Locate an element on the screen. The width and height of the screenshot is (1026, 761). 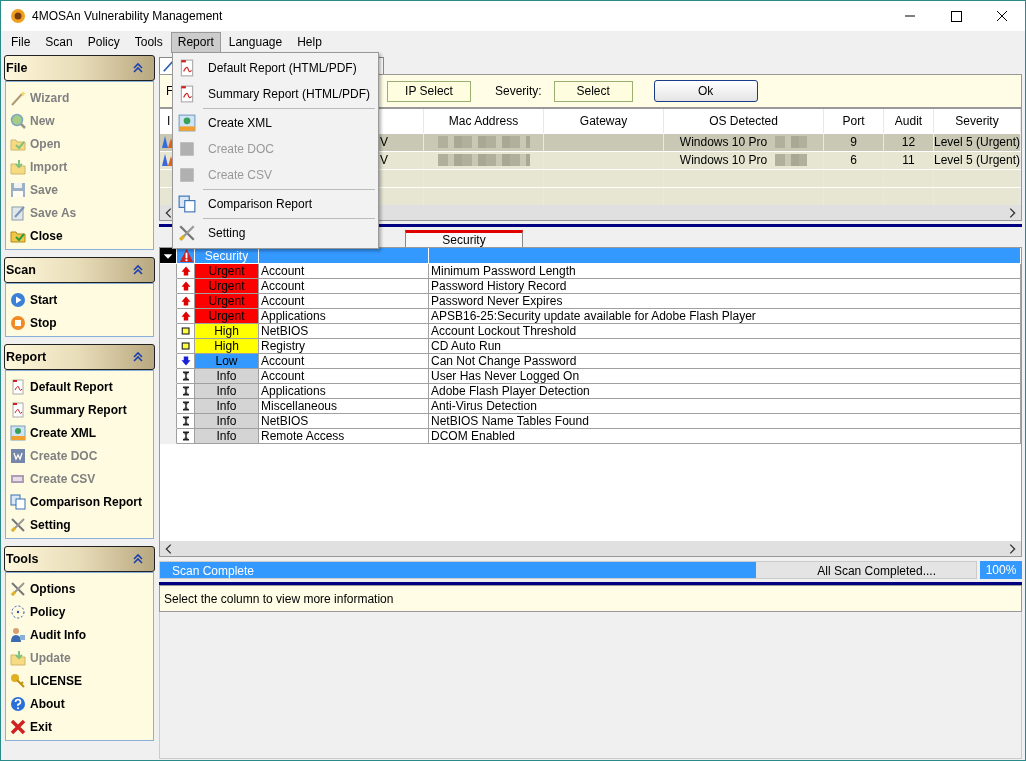
menu-item: Policy is located at coordinates (103, 42).